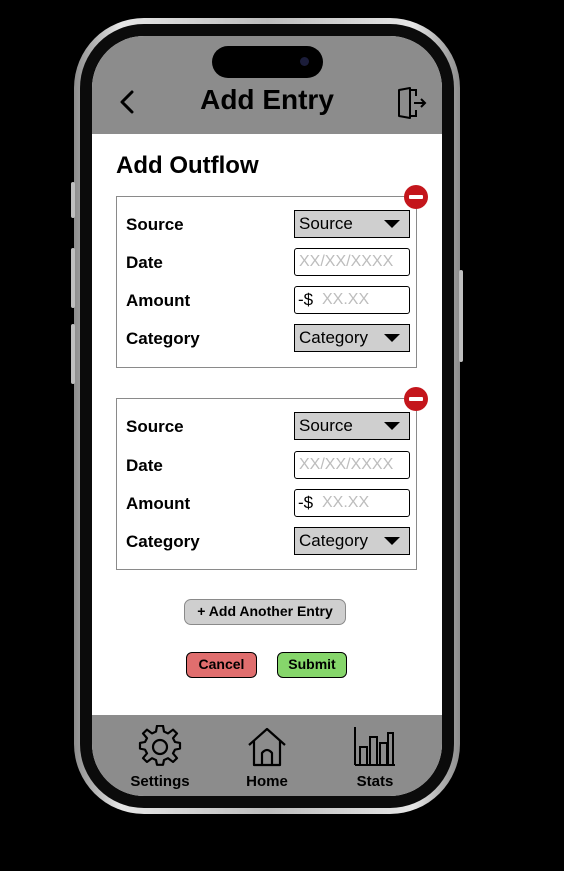 The height and width of the screenshot is (871, 564). I want to click on app-header: Add Entry, so click(267, 85).